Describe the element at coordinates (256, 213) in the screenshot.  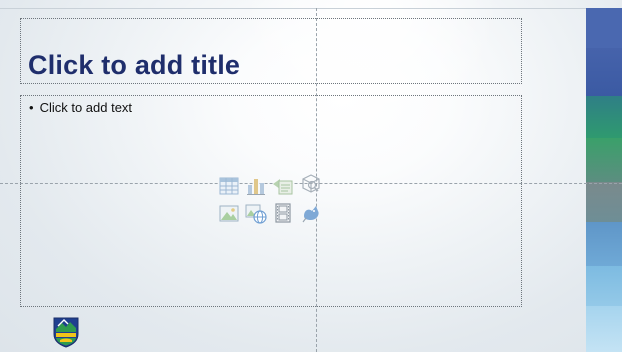
I see `insert-online-picture-icon` at that location.